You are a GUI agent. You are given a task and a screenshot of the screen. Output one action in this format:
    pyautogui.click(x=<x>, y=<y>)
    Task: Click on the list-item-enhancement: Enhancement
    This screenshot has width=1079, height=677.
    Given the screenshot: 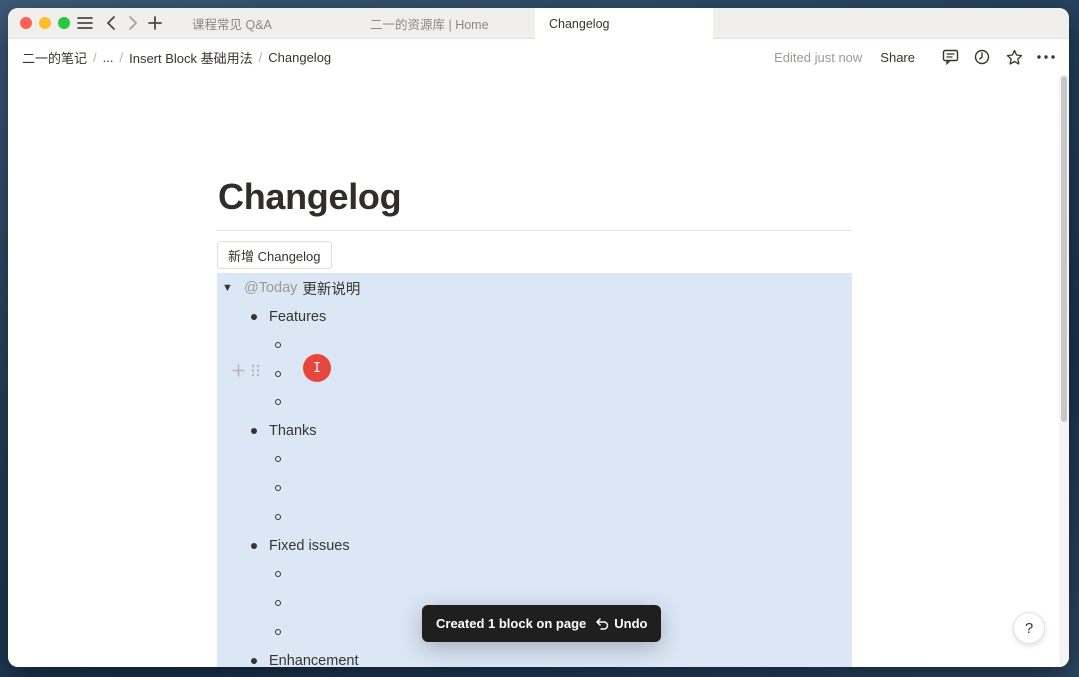 What is the action you would take?
    pyautogui.click(x=304, y=659)
    